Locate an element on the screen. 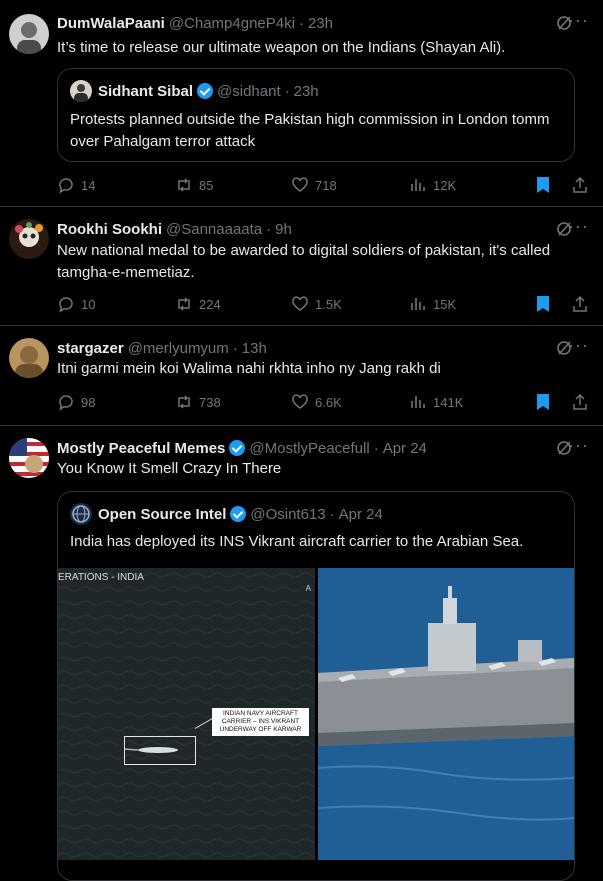 The width and height of the screenshot is (603, 881). repost-button: 738 is located at coordinates (198, 402).